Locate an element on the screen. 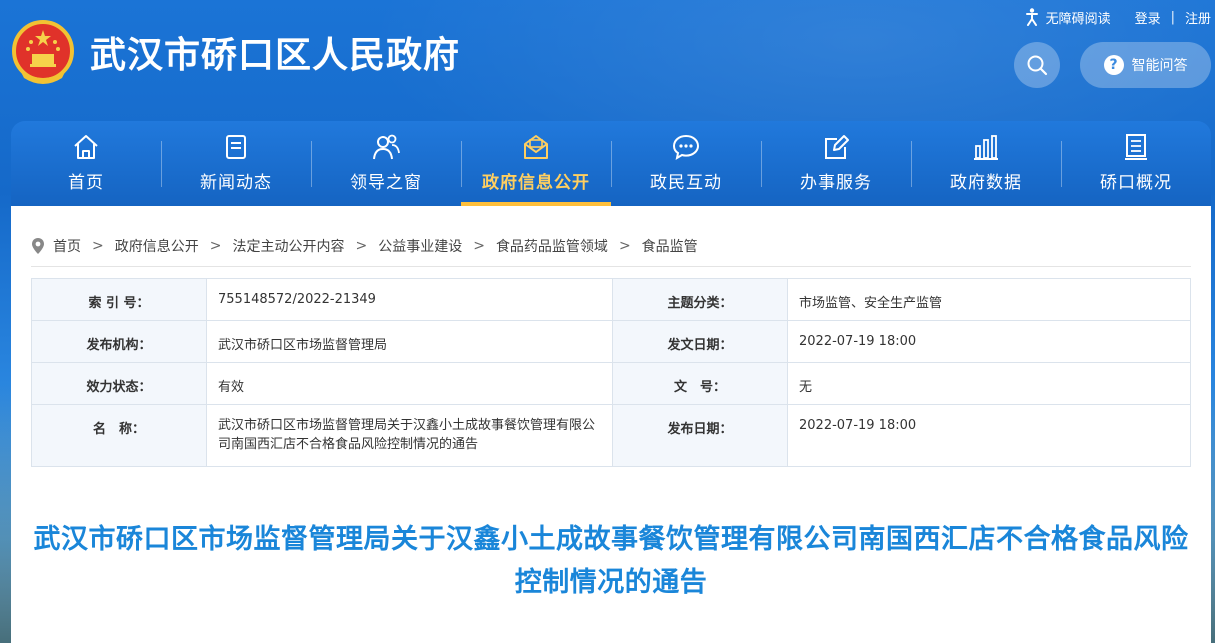 The width and height of the screenshot is (1215, 643). leaders-icon is located at coordinates (386, 147).